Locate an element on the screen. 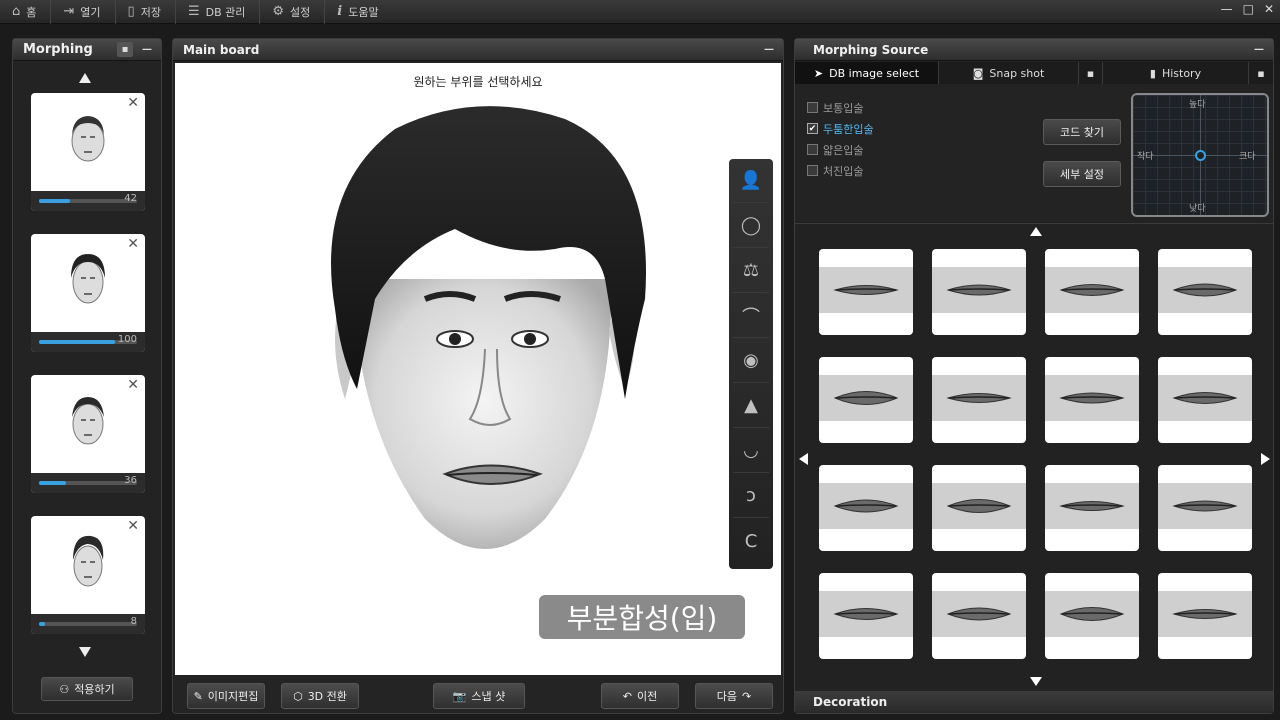  settings-menu: ⚙ 설정 is located at coordinates (293, 12).